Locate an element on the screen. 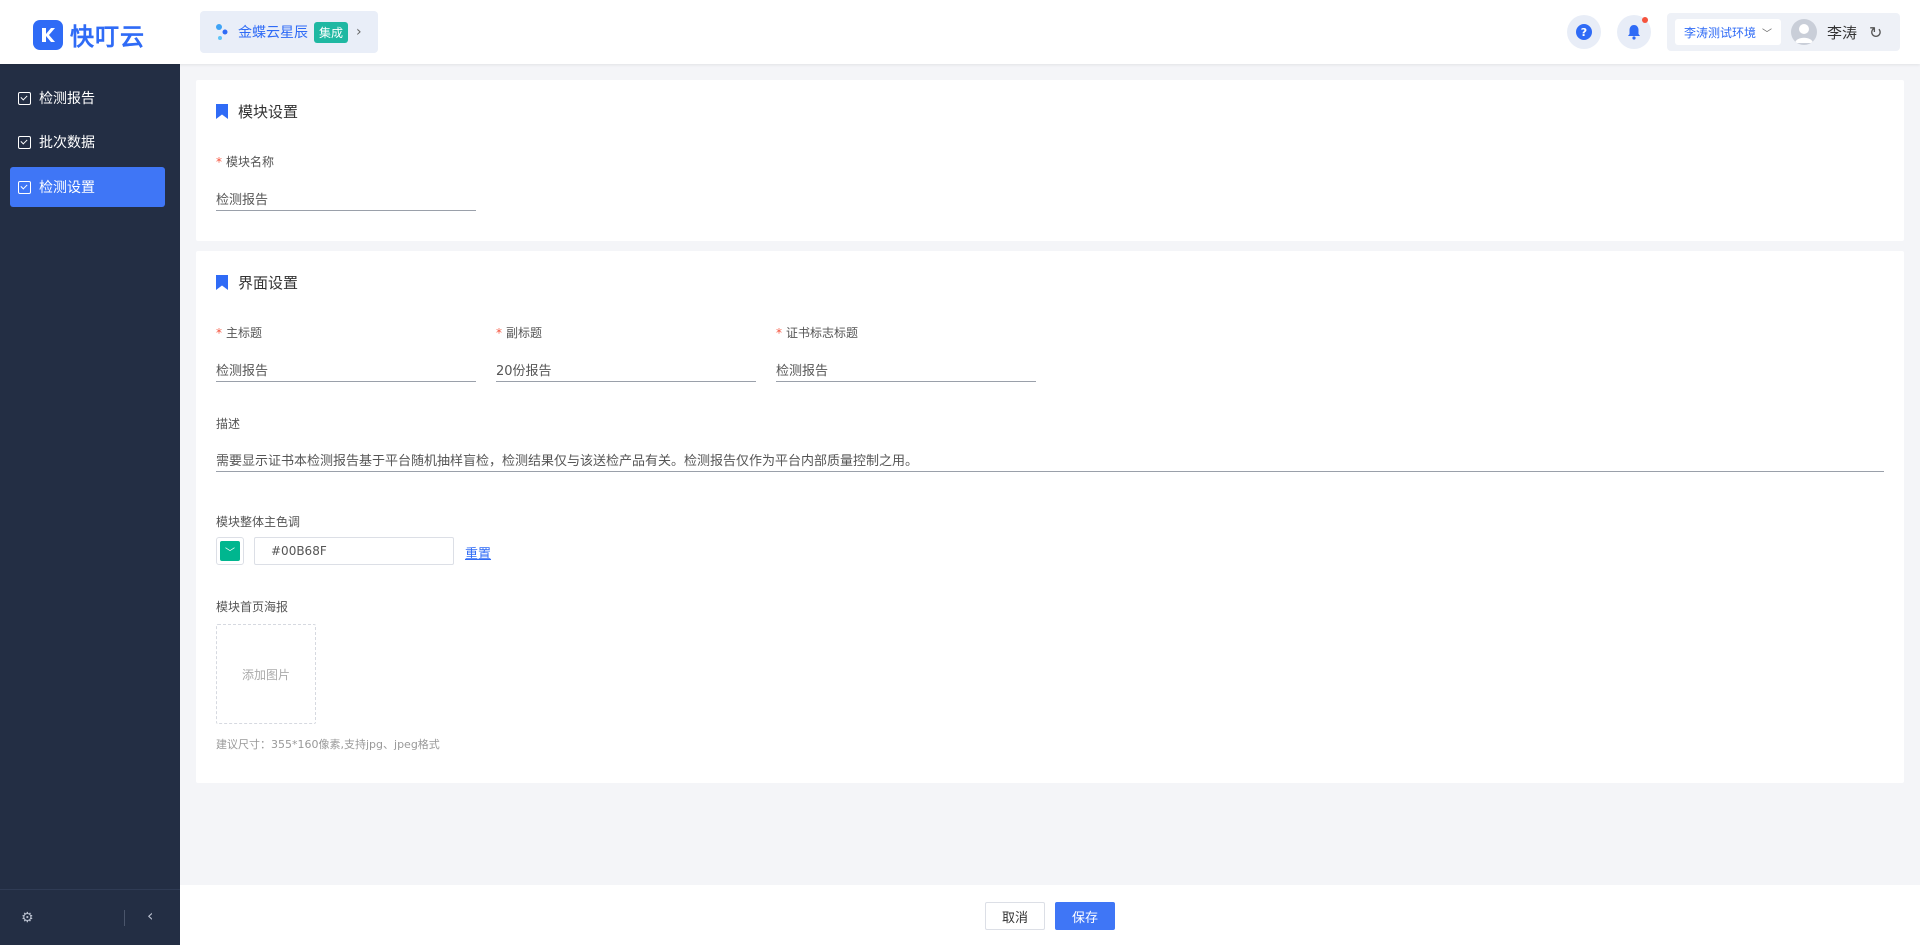 The height and width of the screenshot is (945, 1920). description-input is located at coordinates (1050, 460).